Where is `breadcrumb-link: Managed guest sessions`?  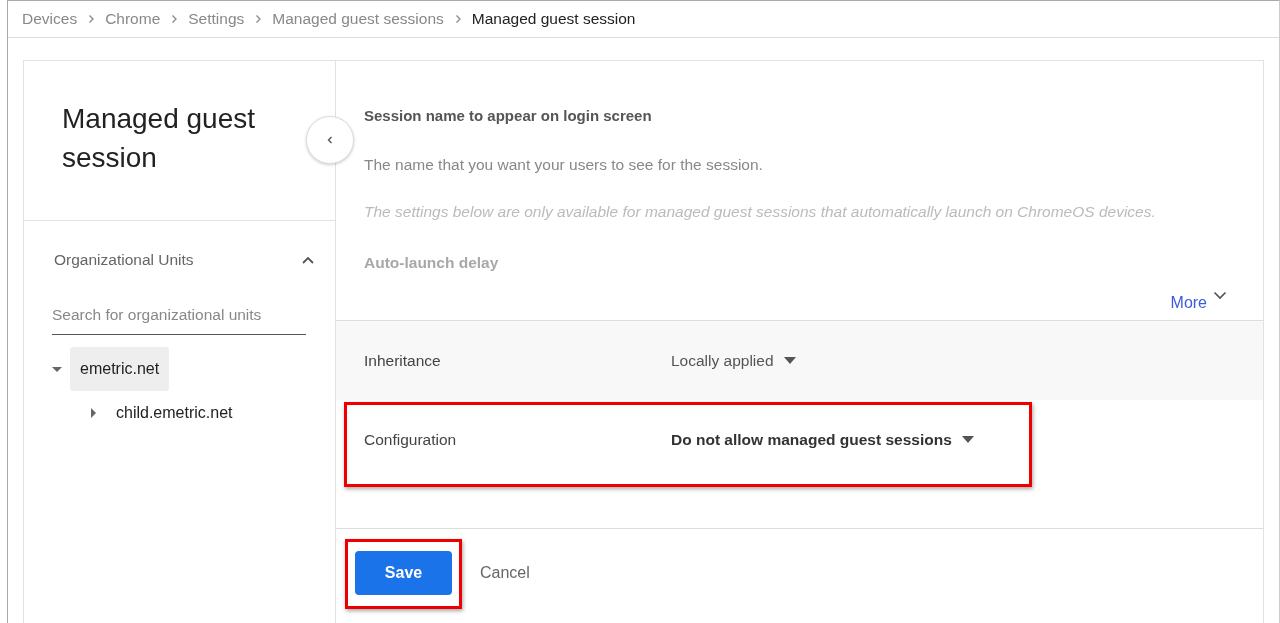
breadcrumb-link: Managed guest sessions is located at coordinates (358, 19).